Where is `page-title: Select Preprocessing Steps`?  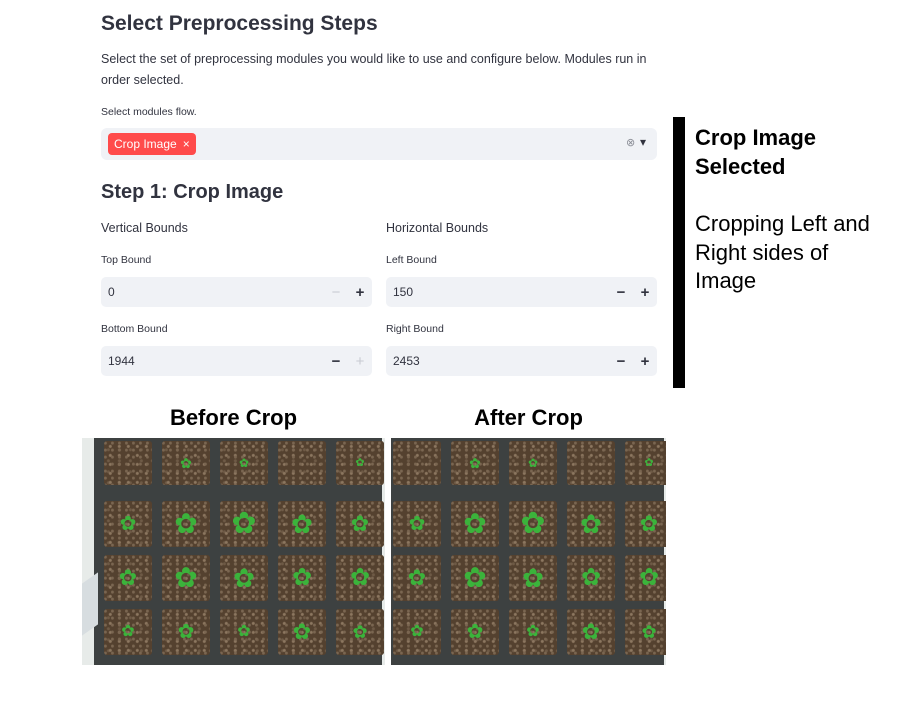
page-title: Select Preprocessing Steps is located at coordinates (239, 23).